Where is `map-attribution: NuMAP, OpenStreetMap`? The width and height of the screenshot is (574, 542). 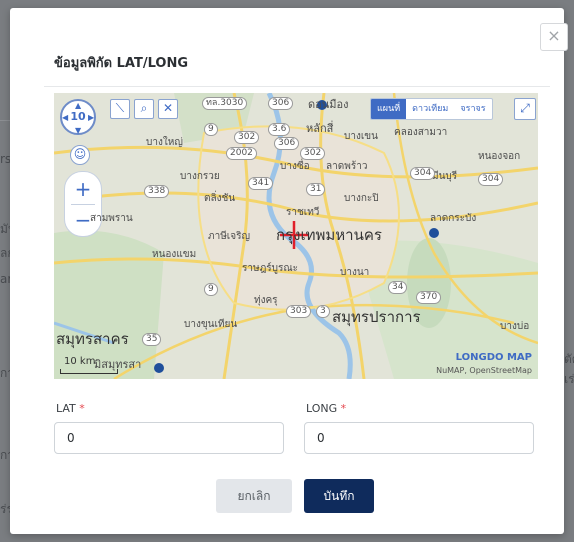
map-attribution: NuMAP, OpenStreetMap is located at coordinates (484, 370).